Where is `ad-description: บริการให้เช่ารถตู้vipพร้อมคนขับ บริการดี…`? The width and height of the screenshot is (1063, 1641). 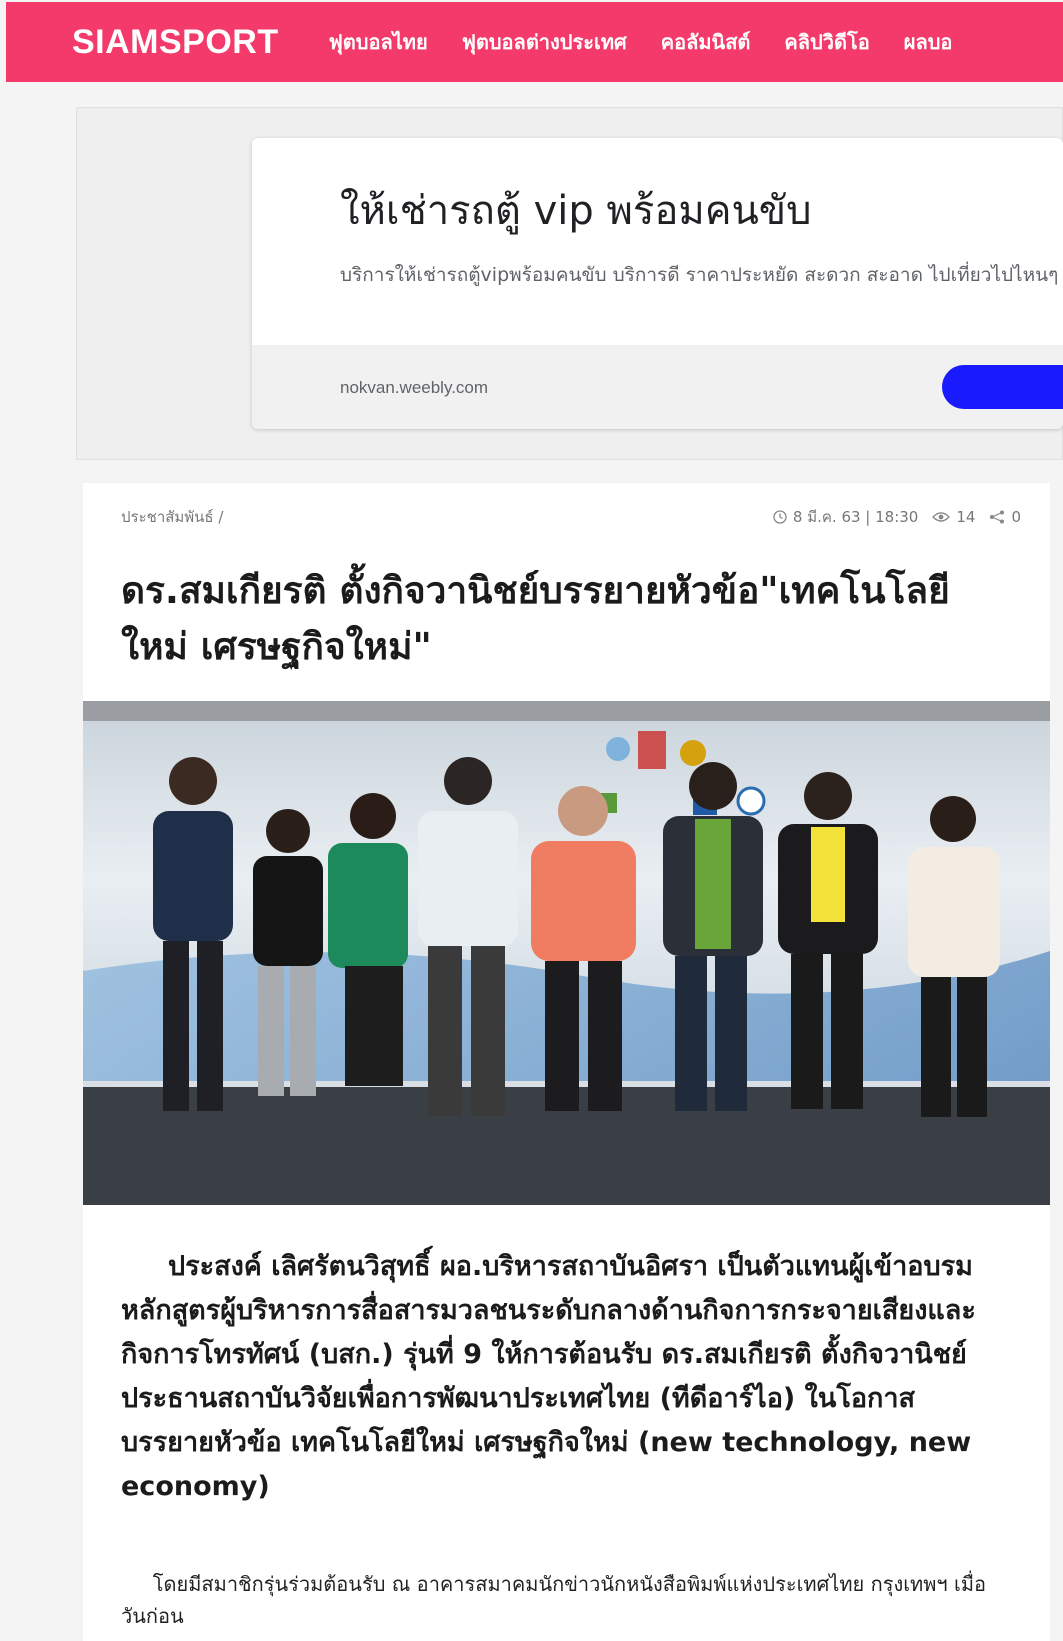 ad-description: บริการให้เช่ารถตู้vipพร้อมคนขับ บริการดี… is located at coordinates (699, 275).